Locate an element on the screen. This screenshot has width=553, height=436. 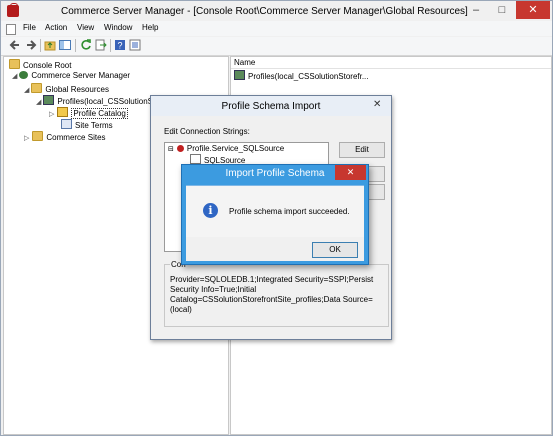
tree-node-commerce-sites: ▷ Commerce Sites is located at coordinates (65, 136).